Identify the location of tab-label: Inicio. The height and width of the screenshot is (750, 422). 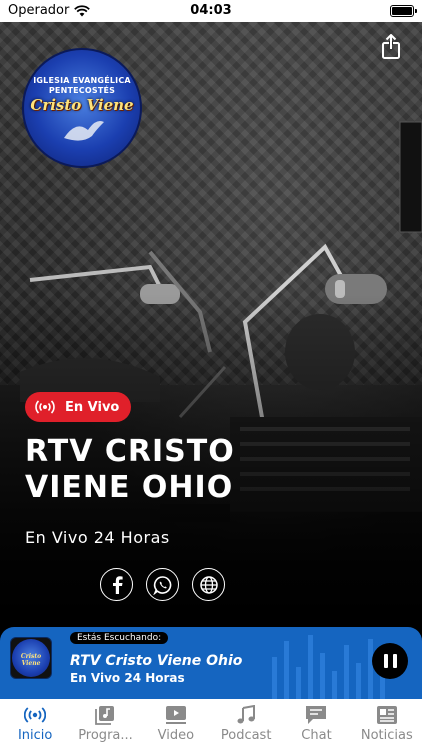
(35, 735).